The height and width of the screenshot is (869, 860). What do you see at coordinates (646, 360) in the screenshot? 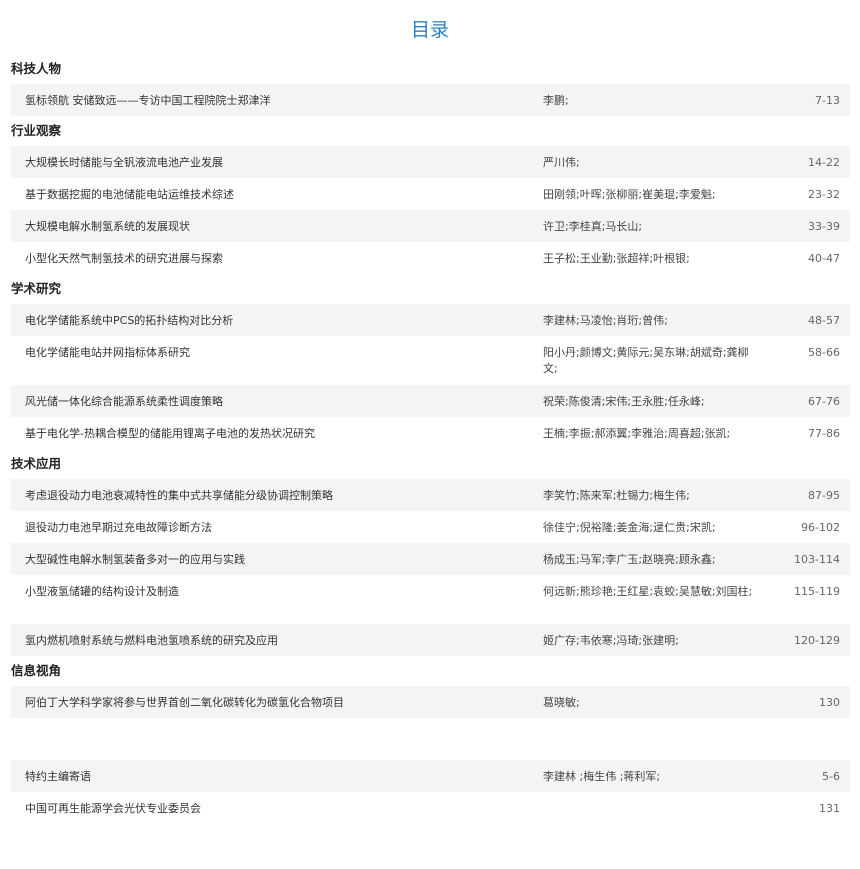
I see `article-authors: 阳小丹;颜博文;黄际元;吴东琳;胡斌奇;龚柳文;` at bounding box center [646, 360].